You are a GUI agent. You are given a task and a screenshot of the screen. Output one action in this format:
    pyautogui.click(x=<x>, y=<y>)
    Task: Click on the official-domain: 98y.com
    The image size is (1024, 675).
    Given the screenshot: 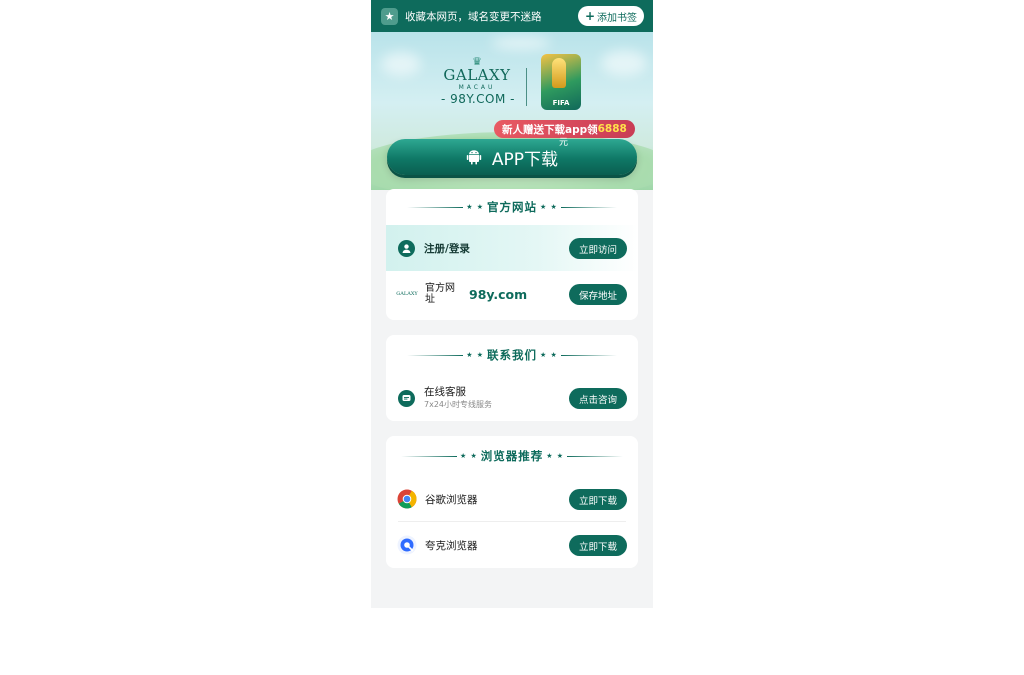 What is the action you would take?
    pyautogui.click(x=498, y=294)
    